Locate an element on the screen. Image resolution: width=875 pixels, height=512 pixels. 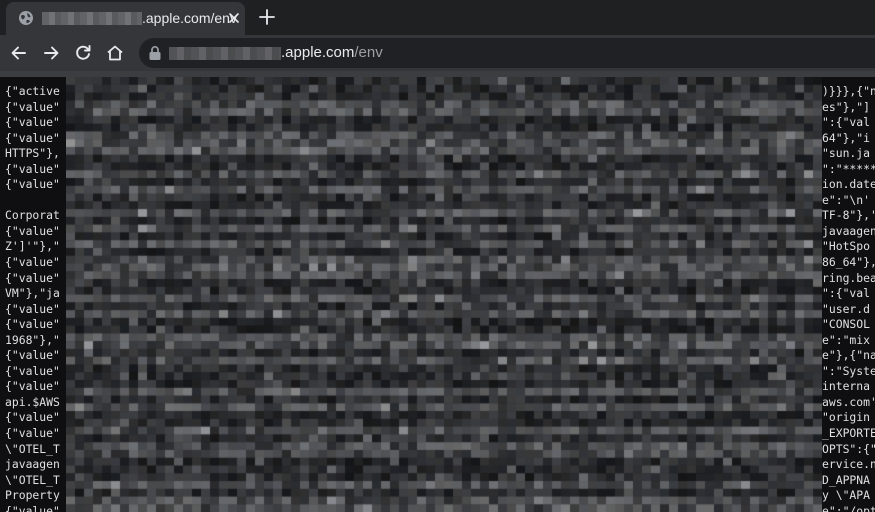
redacted-host is located at coordinates (225, 53).